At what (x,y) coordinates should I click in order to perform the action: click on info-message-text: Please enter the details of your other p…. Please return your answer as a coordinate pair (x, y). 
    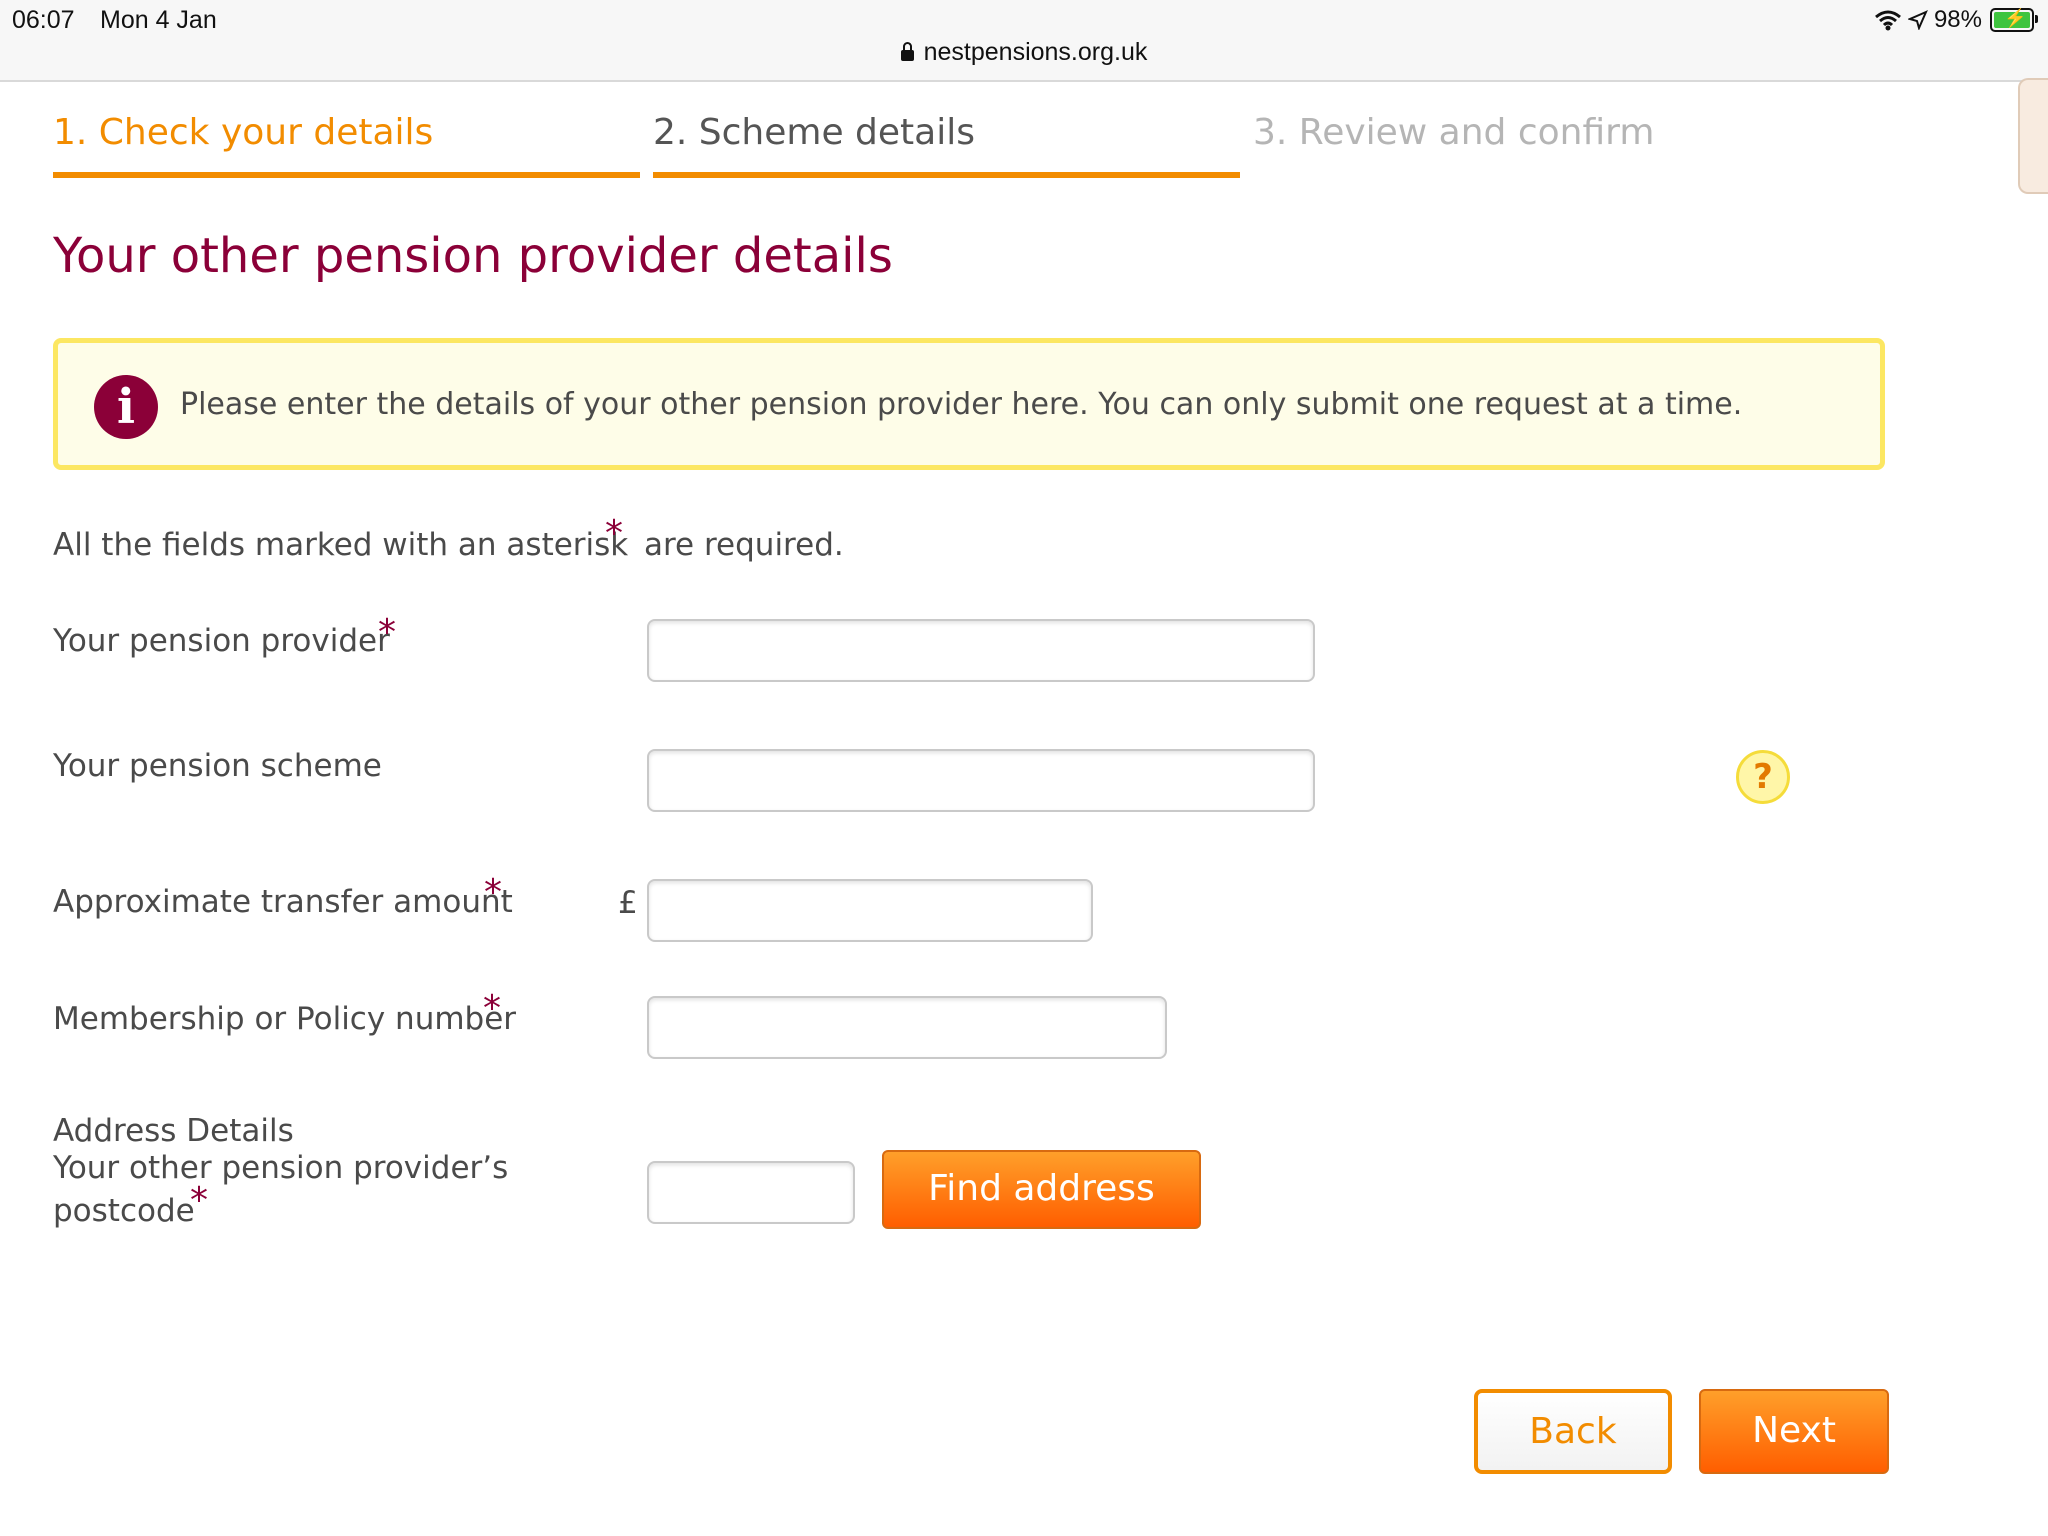
    Looking at the image, I should click on (961, 404).